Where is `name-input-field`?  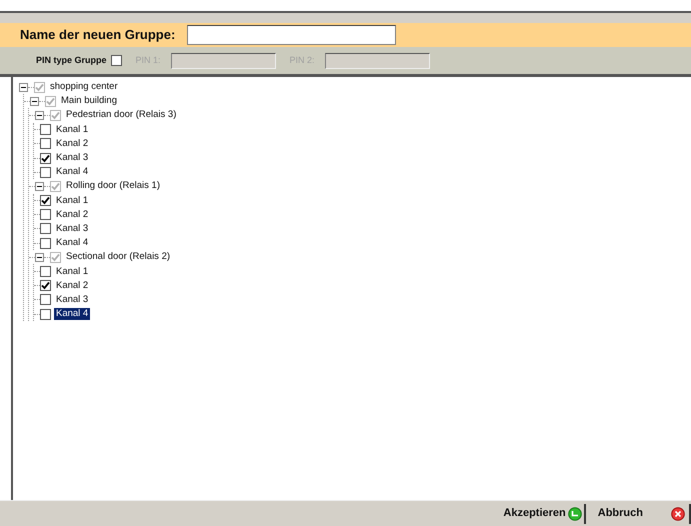 name-input-field is located at coordinates (291, 35).